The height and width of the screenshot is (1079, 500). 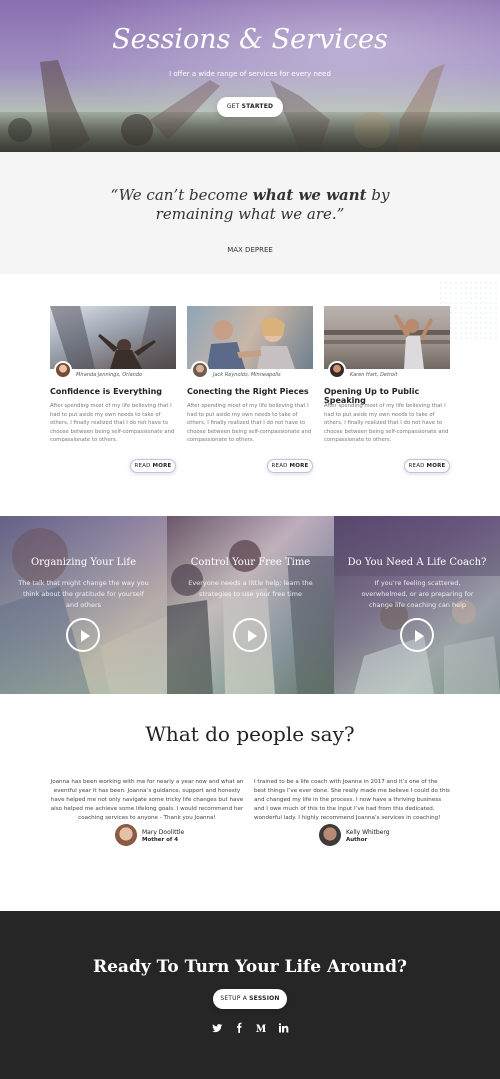 I want to click on story-title: Confidence is Everything, so click(x=106, y=391).